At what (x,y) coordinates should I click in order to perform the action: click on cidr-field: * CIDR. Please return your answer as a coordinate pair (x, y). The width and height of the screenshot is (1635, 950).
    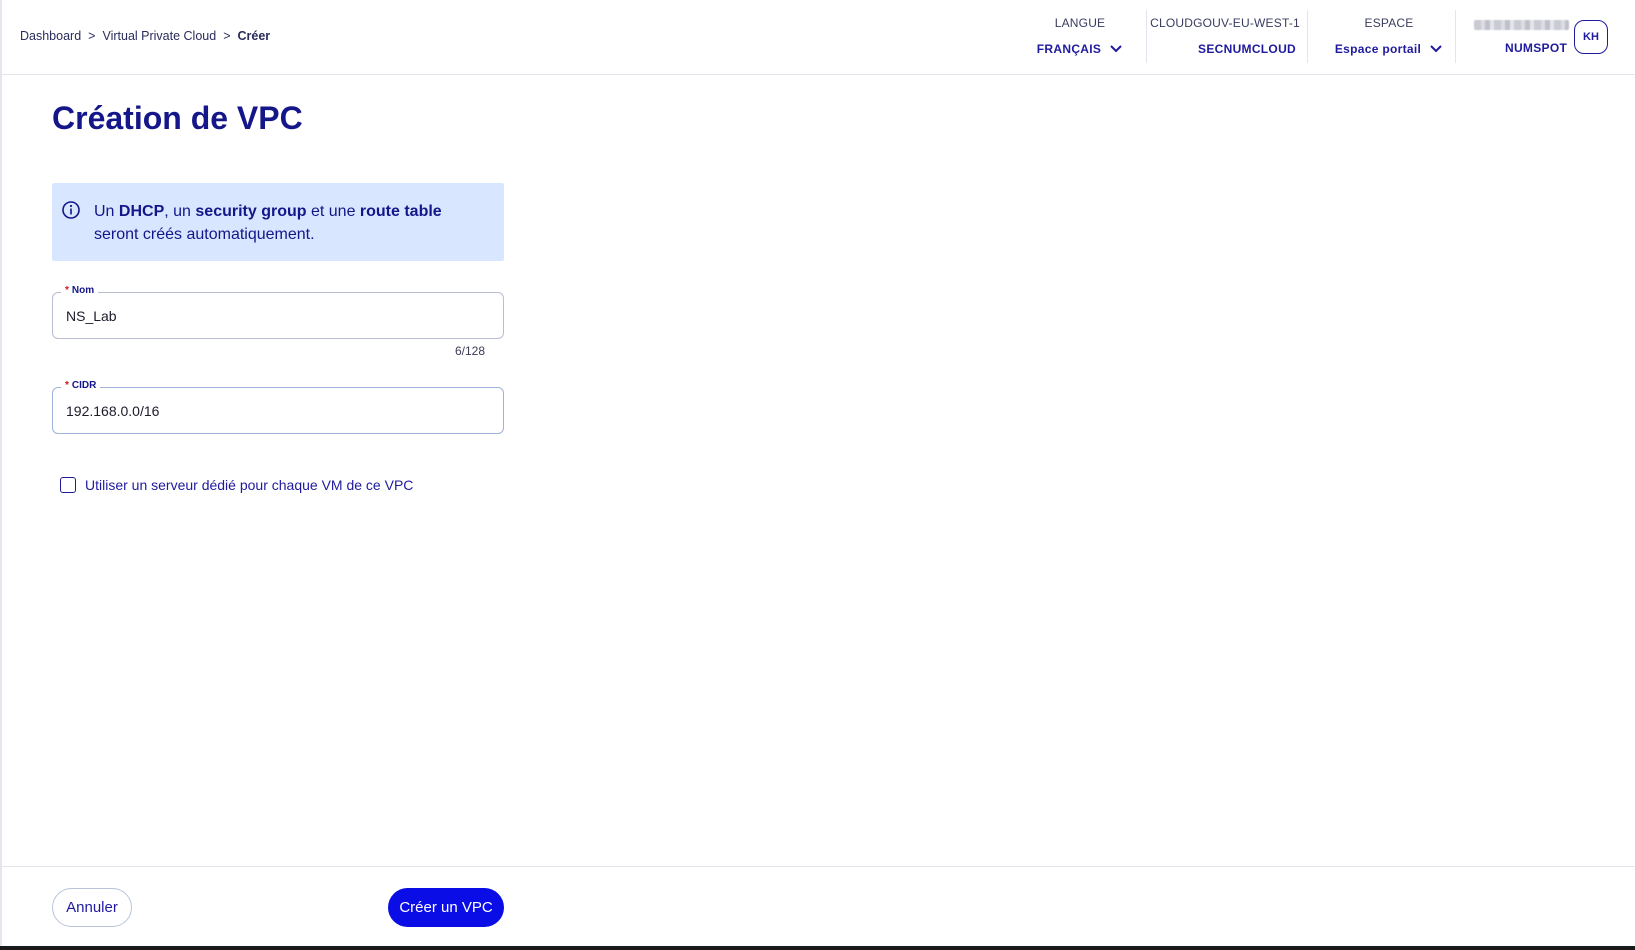
    Looking at the image, I should click on (278, 407).